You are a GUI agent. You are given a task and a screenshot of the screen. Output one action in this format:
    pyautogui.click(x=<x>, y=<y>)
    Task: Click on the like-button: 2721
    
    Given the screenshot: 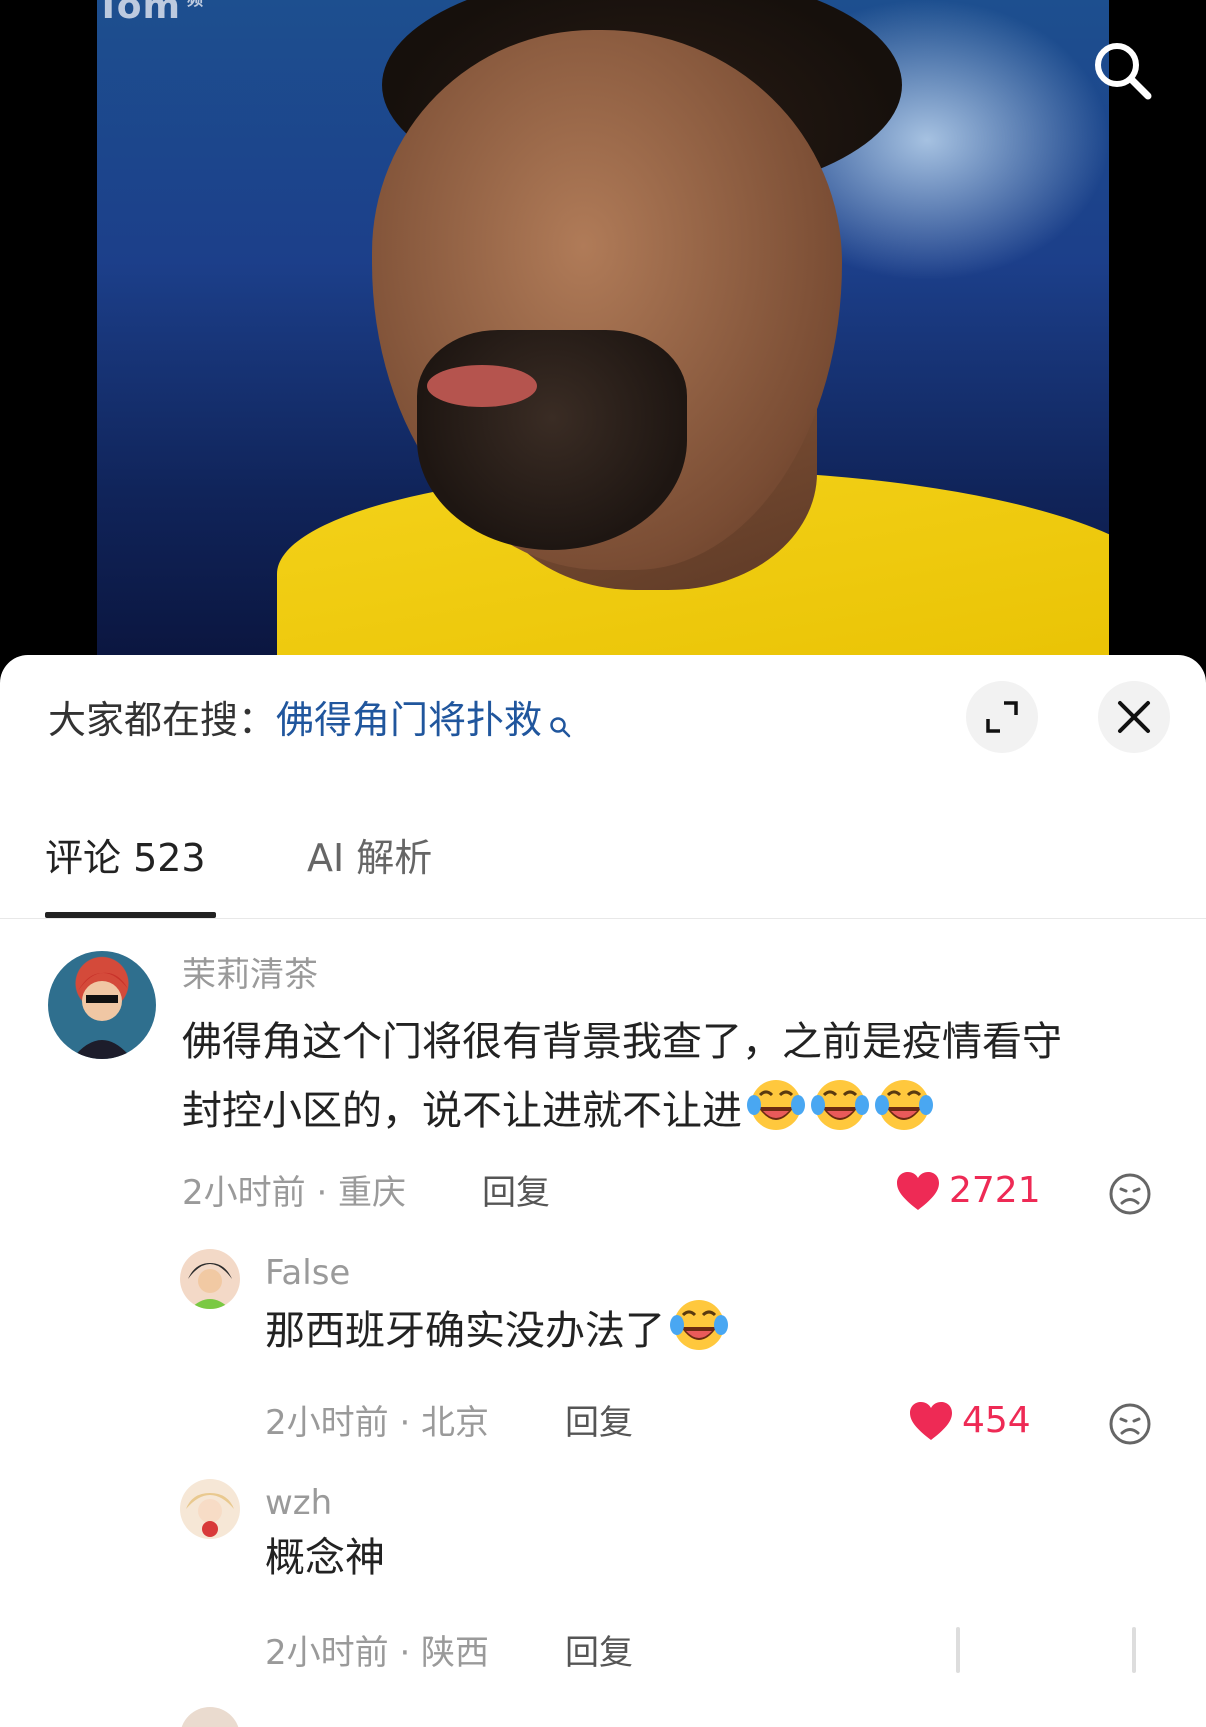 What is the action you would take?
    pyautogui.click(x=968, y=1191)
    